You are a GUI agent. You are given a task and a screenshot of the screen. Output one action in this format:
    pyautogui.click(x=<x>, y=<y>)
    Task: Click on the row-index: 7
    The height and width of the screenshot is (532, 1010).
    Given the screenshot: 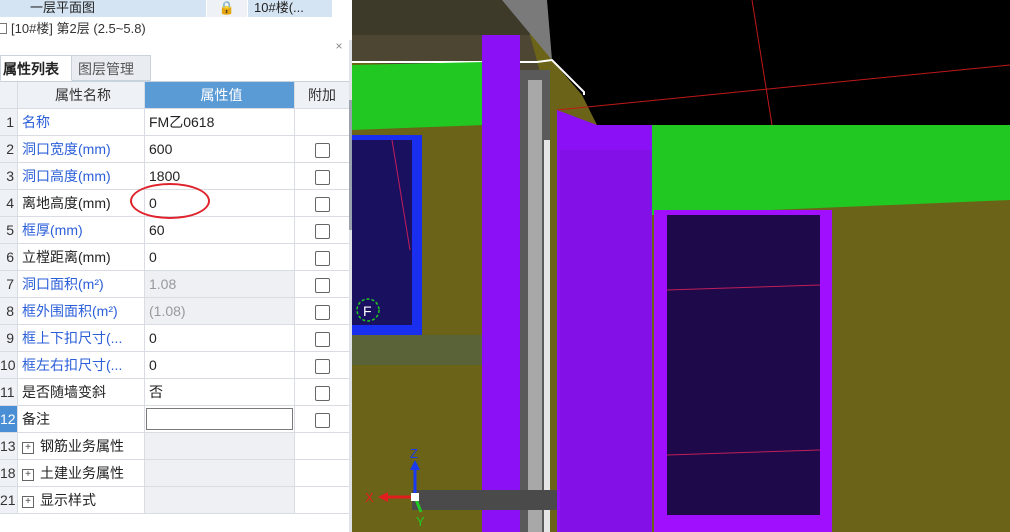 What is the action you would take?
    pyautogui.click(x=9, y=284)
    